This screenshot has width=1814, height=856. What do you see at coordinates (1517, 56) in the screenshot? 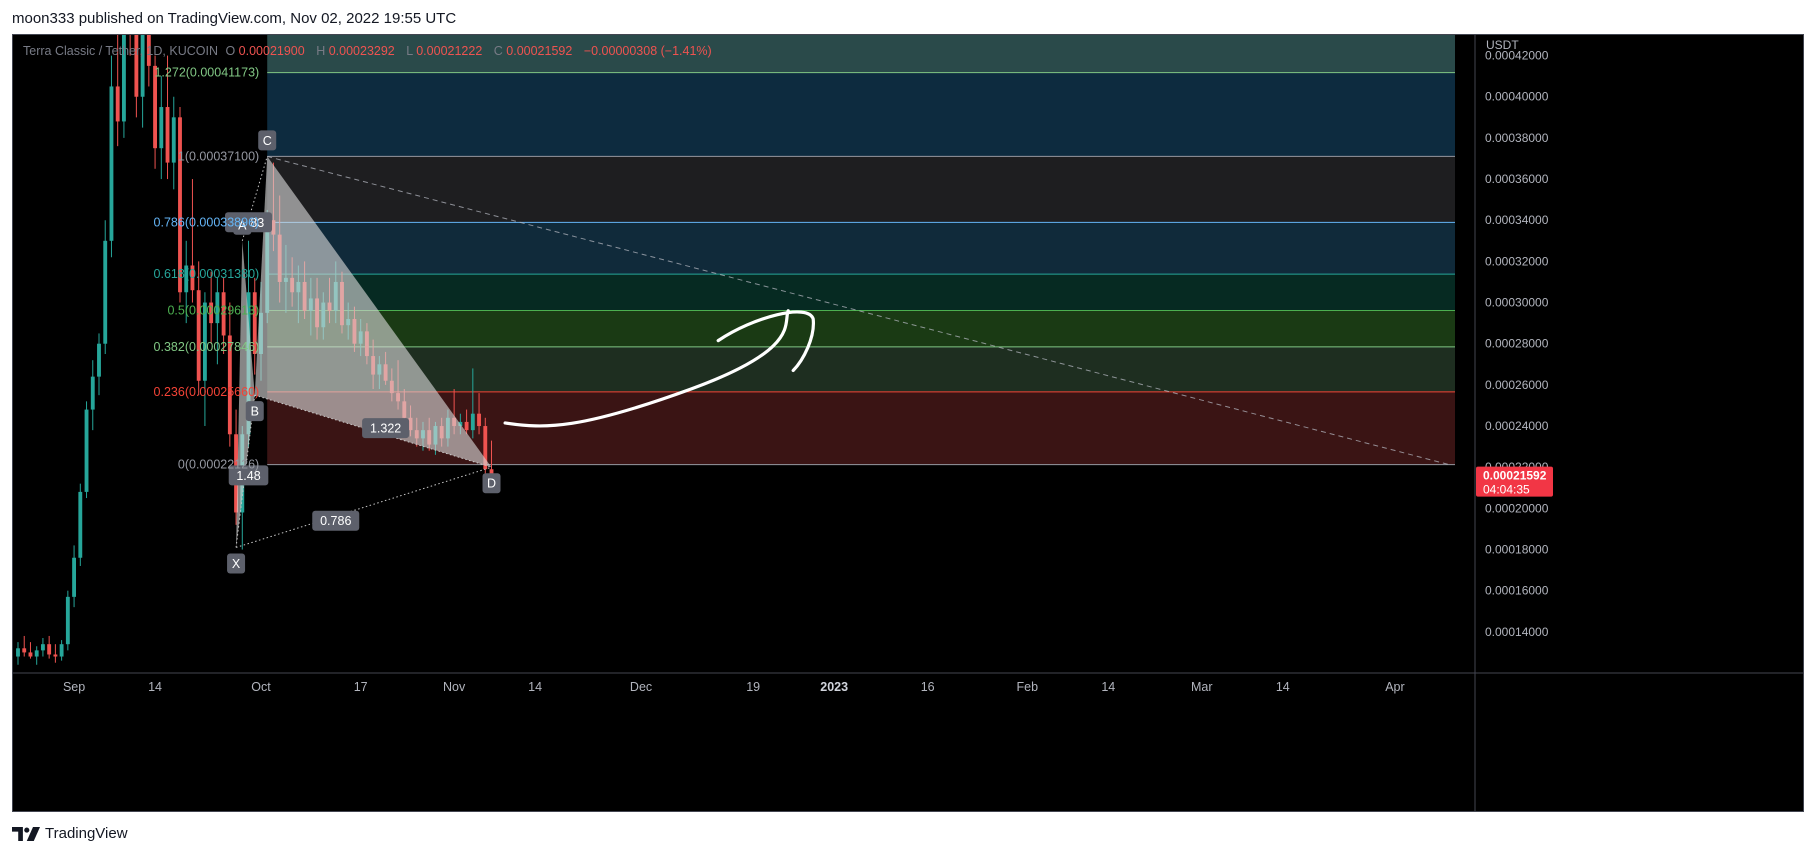
I see `price-tick-label: 0.00042000` at bounding box center [1517, 56].